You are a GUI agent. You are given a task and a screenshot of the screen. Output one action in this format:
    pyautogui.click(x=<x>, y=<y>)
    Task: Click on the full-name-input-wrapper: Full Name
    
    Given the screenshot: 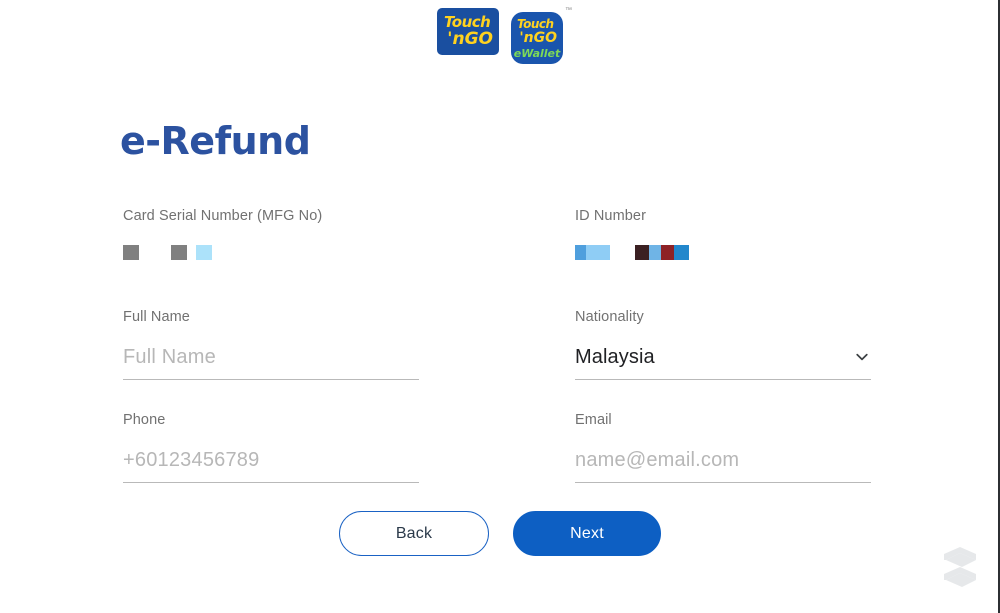 What is the action you would take?
    pyautogui.click(x=271, y=357)
    